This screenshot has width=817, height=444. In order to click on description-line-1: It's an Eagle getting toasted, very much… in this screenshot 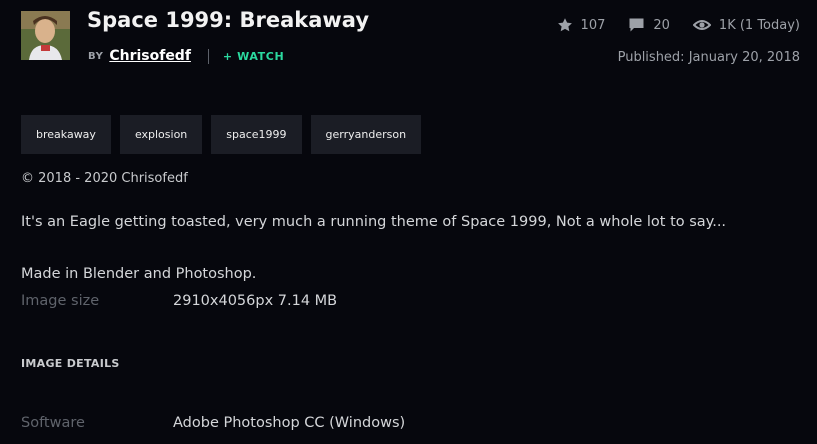, I will do `click(374, 222)`.